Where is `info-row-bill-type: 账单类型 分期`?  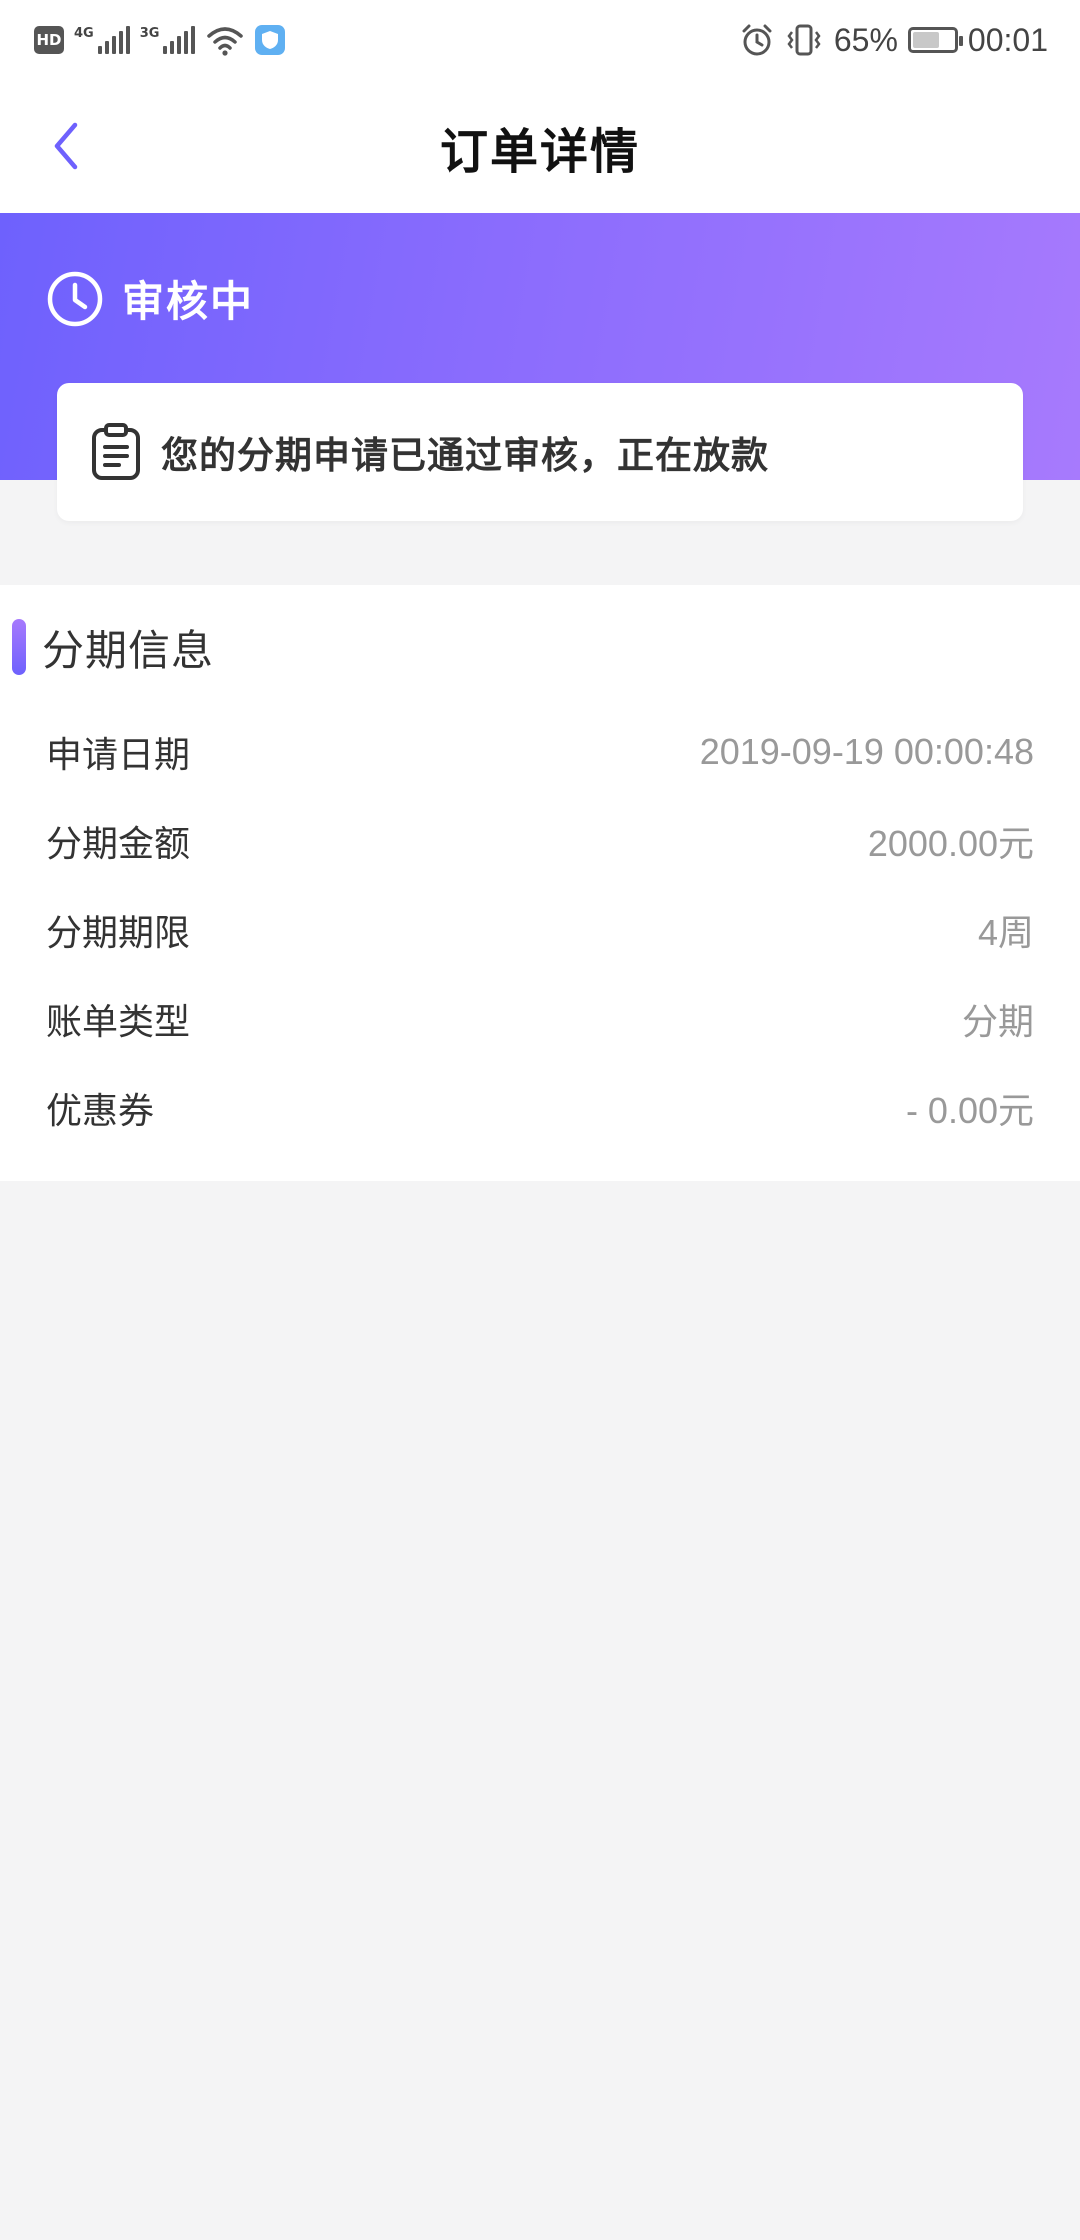 info-row-bill-type: 账单类型 分期 is located at coordinates (540, 1019).